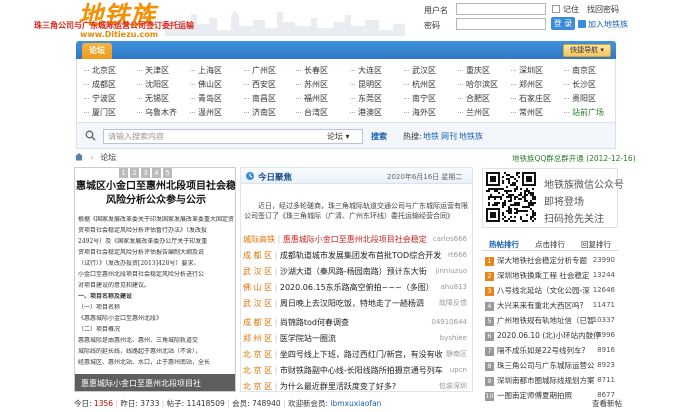 The width and height of the screenshot is (690, 412). I want to click on remember-checkbox, so click(556, 9).